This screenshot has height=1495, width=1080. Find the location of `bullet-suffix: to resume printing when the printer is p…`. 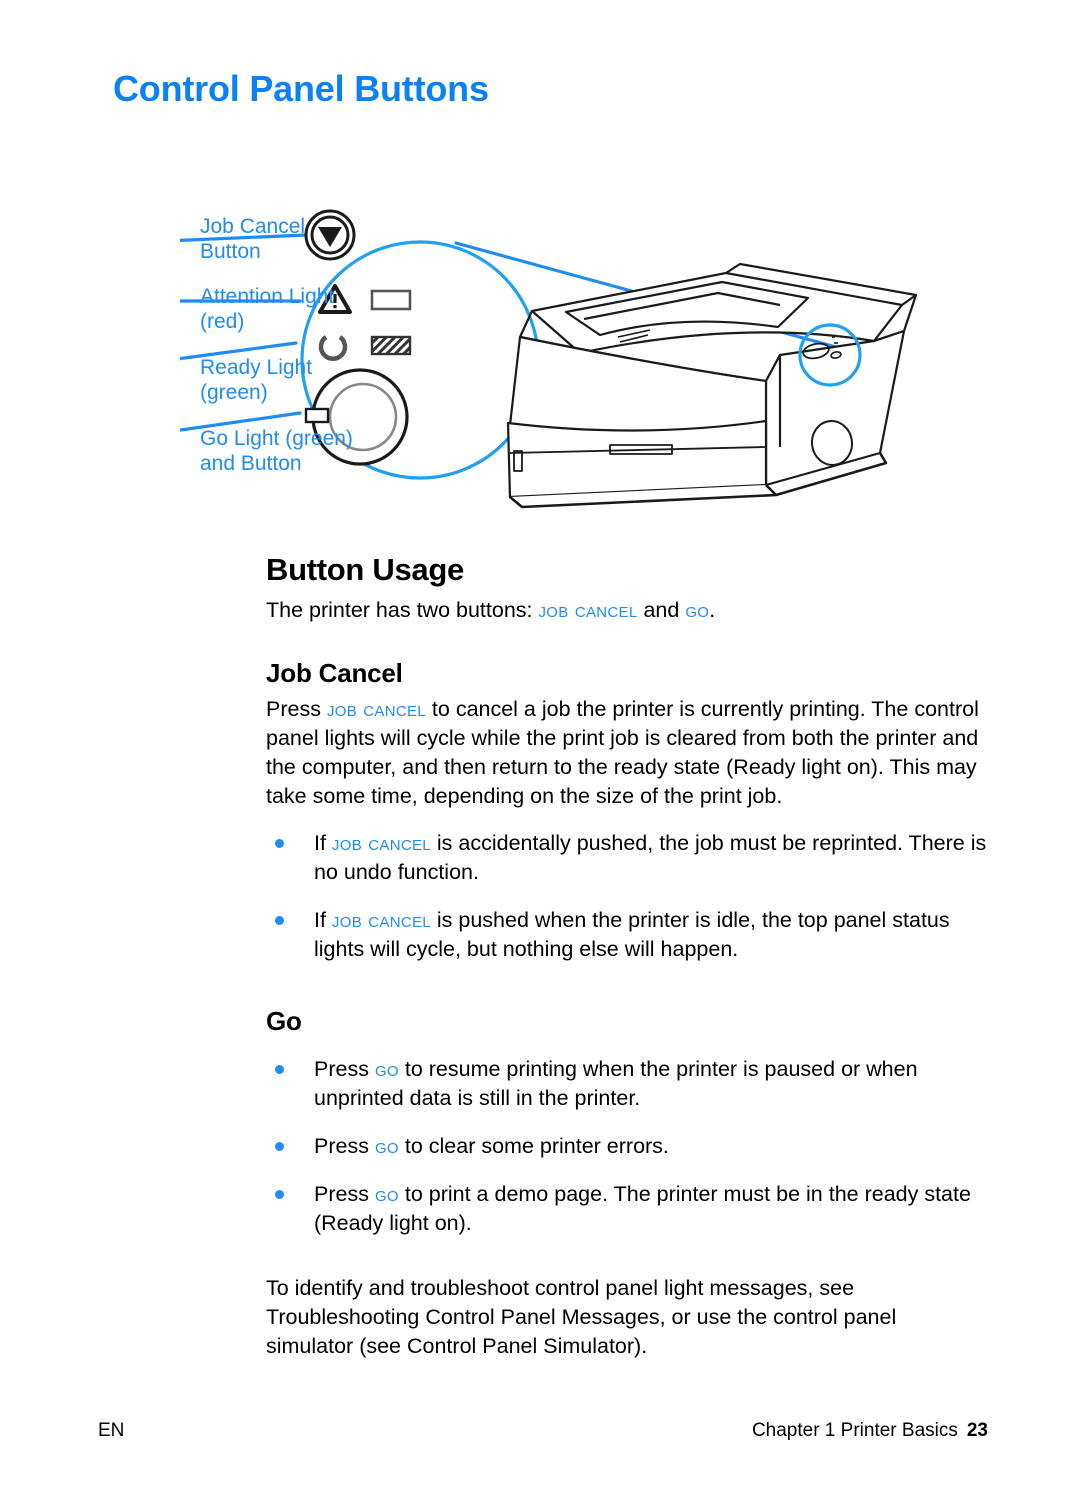

bullet-suffix: to resume printing when the printer is p… is located at coordinates (616, 1083).